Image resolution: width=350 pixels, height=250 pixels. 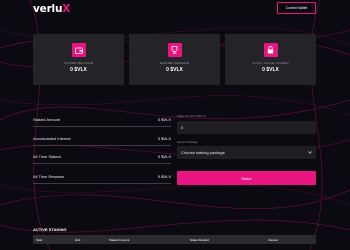 What do you see at coordinates (174, 59) in the screenshot?
I see `card-earned-reward: EARNED REWARD 0 $VLX` at bounding box center [174, 59].